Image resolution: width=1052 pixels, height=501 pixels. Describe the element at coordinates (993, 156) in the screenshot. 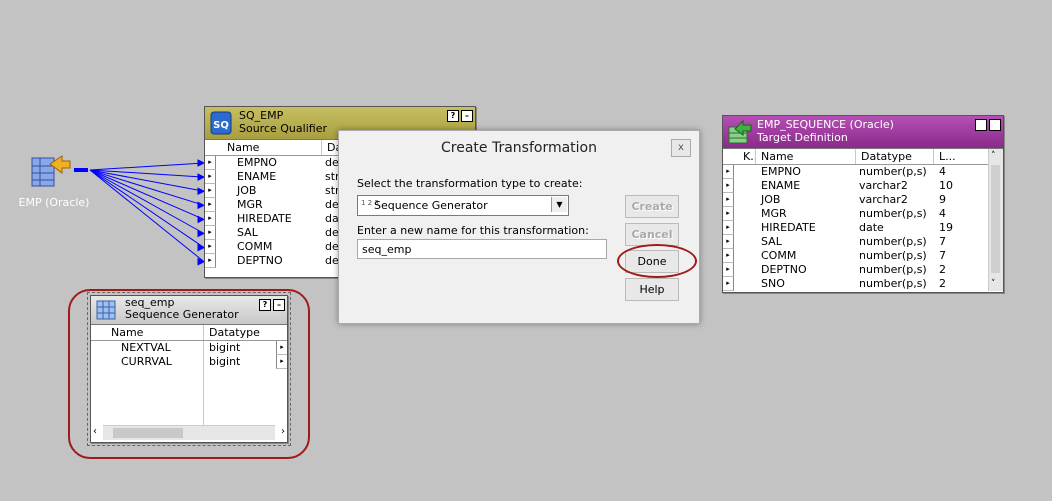

I see `scroll-up-icon: ˄` at that location.